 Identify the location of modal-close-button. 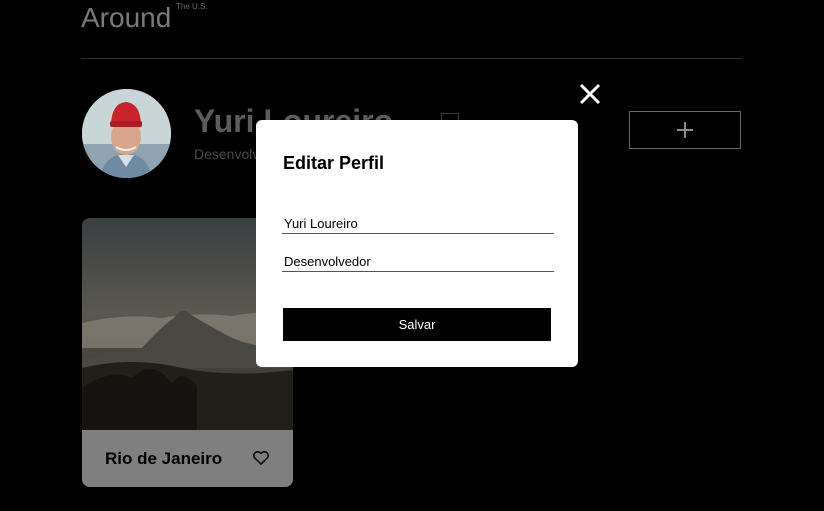
(590, 94).